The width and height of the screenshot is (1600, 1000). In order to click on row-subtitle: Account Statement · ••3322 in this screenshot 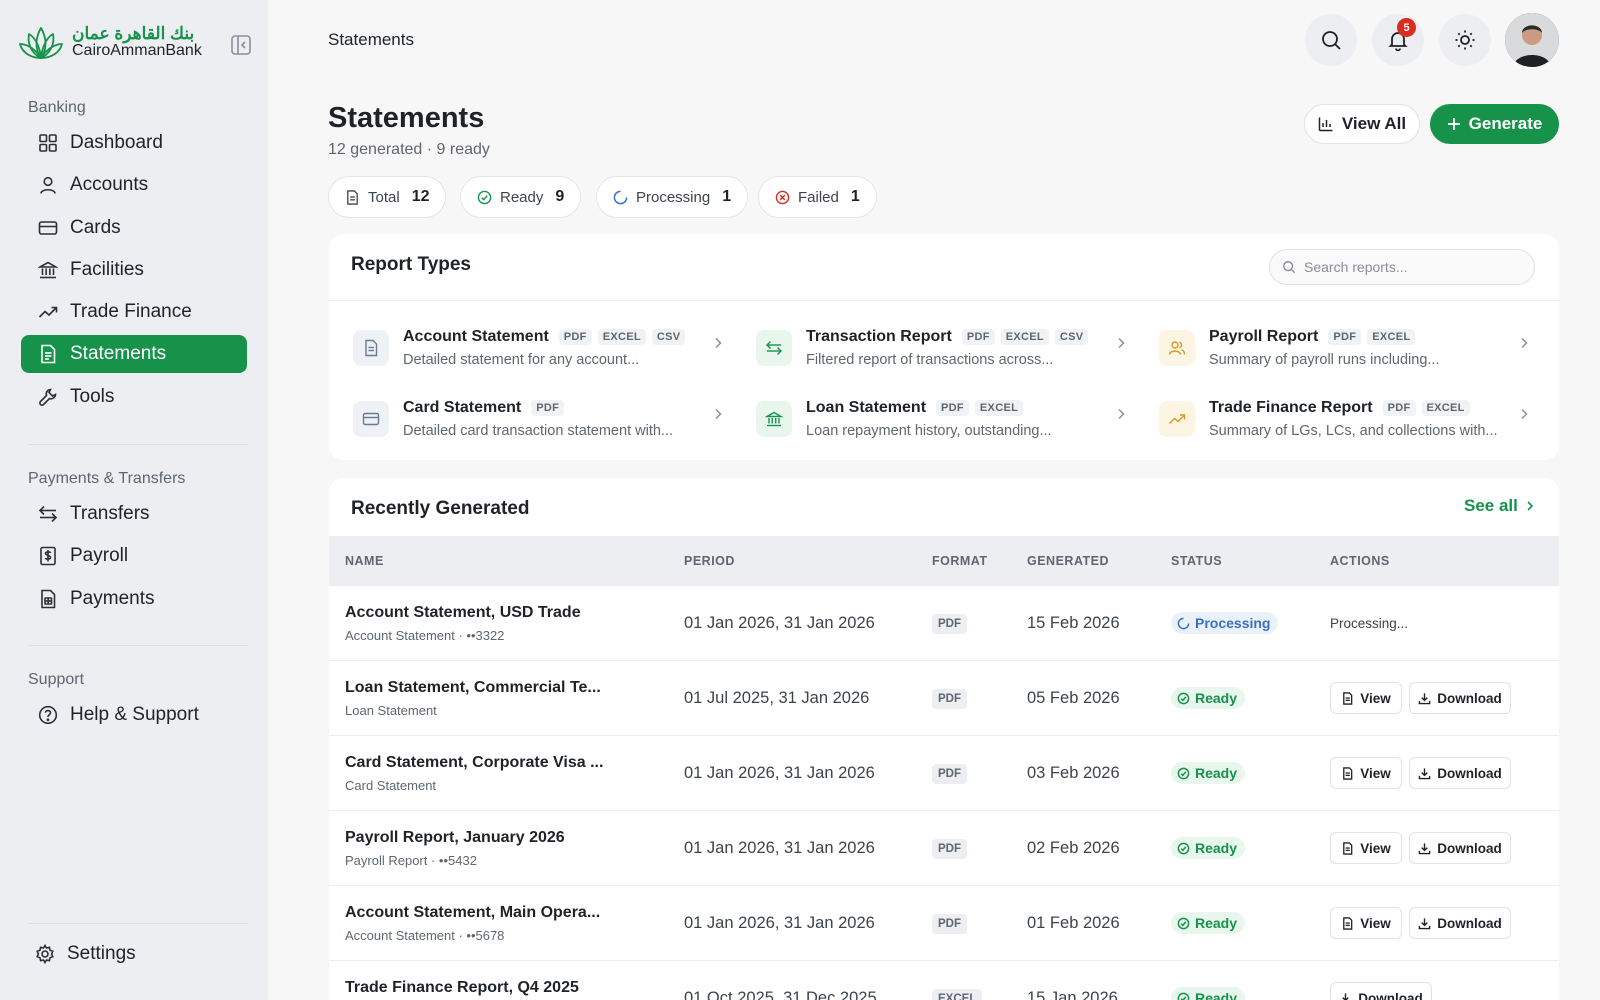, I will do `click(425, 635)`.